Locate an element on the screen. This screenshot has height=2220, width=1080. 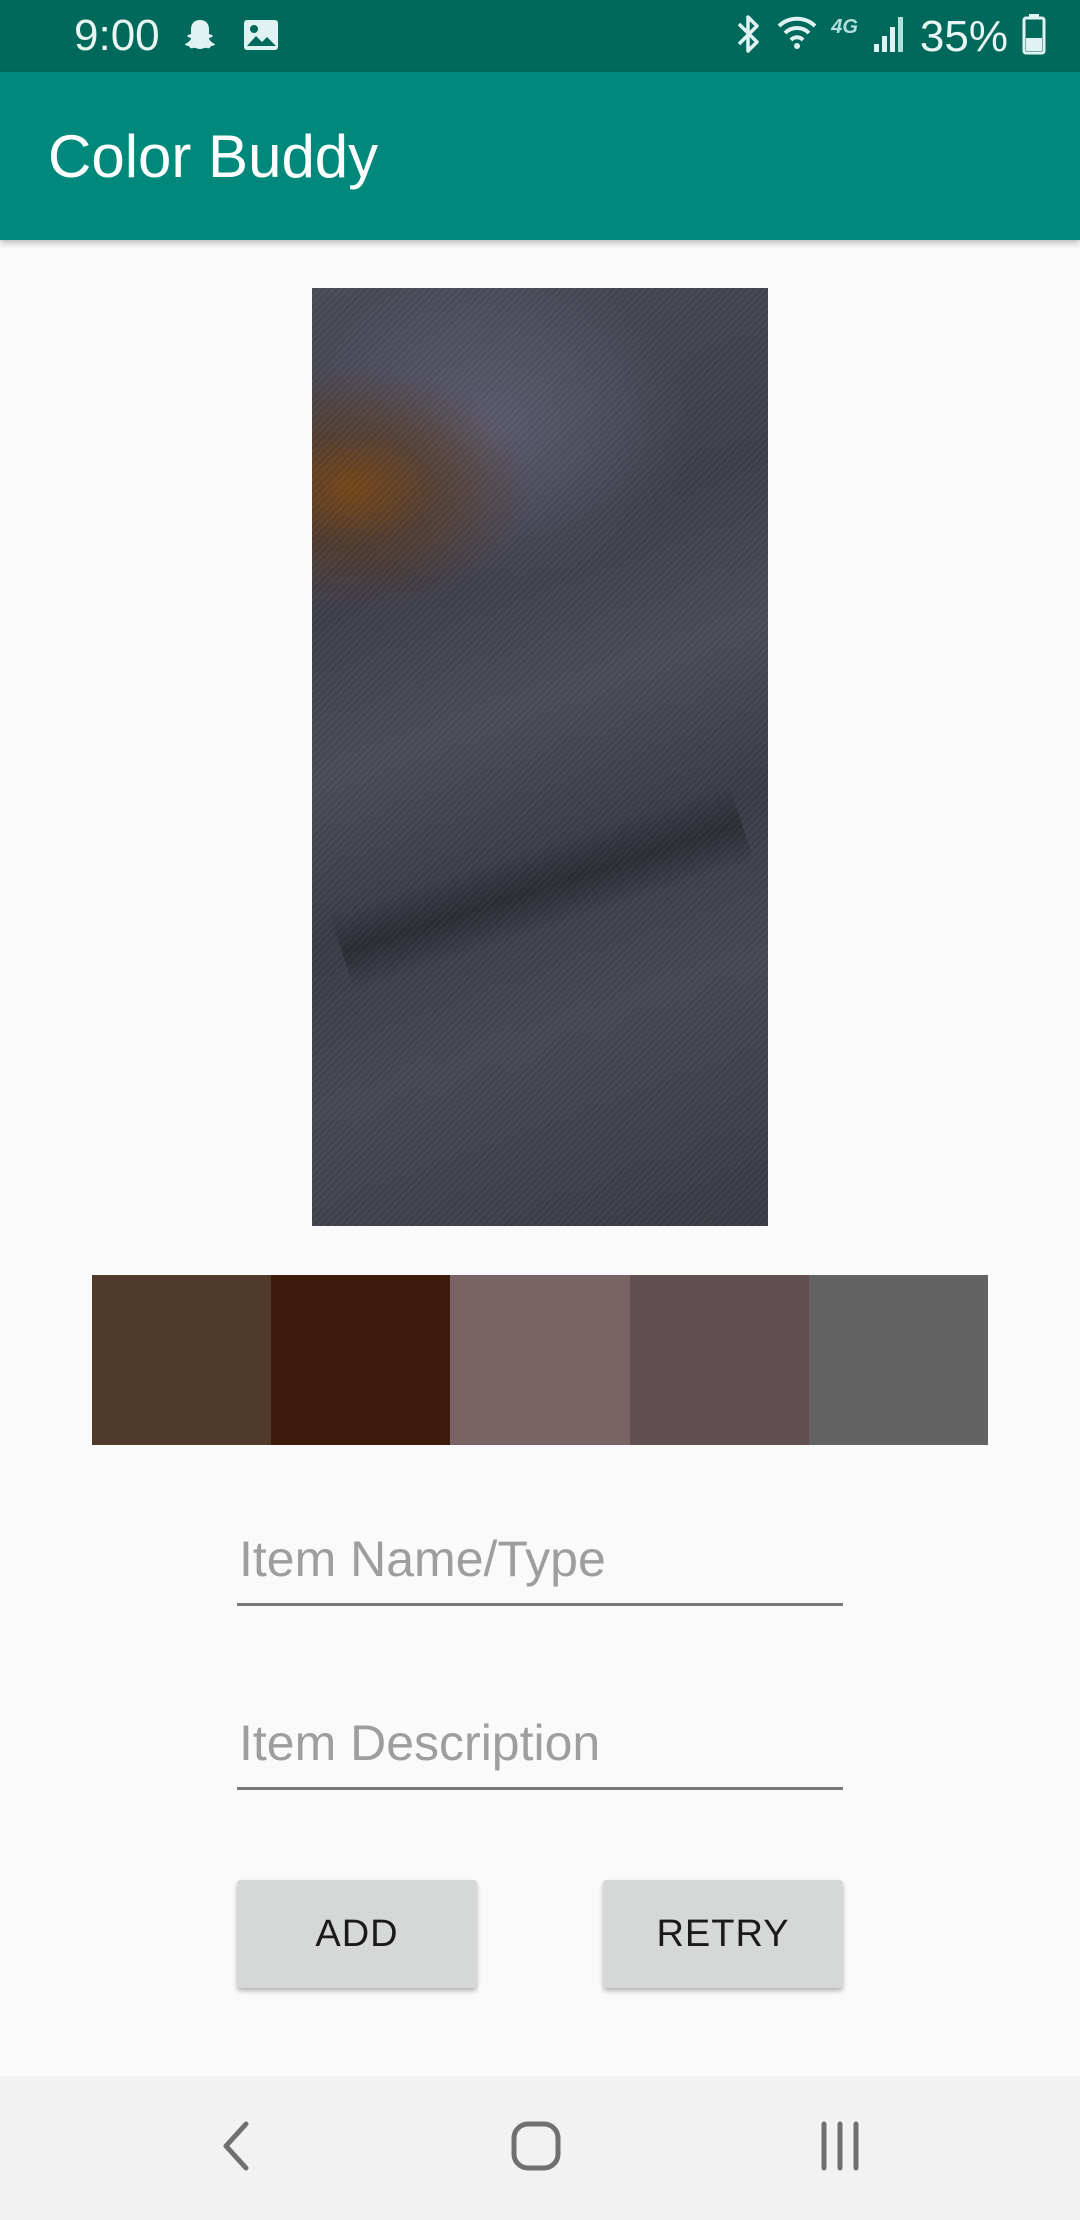
retry-button: RETRY is located at coordinates (723, 1934).